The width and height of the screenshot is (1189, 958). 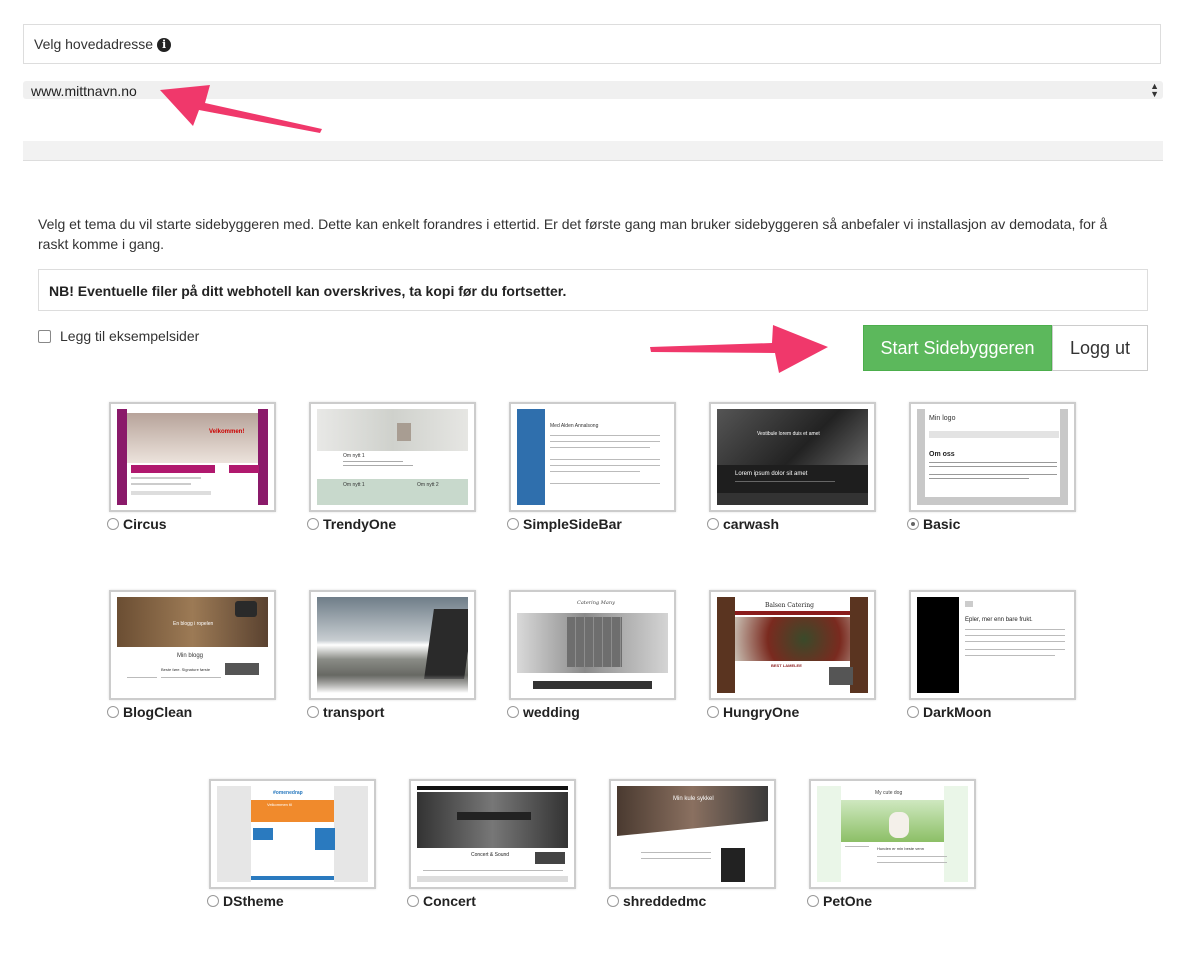 I want to click on theme-option-darkmoon: DarkMoon, so click(x=949, y=712).